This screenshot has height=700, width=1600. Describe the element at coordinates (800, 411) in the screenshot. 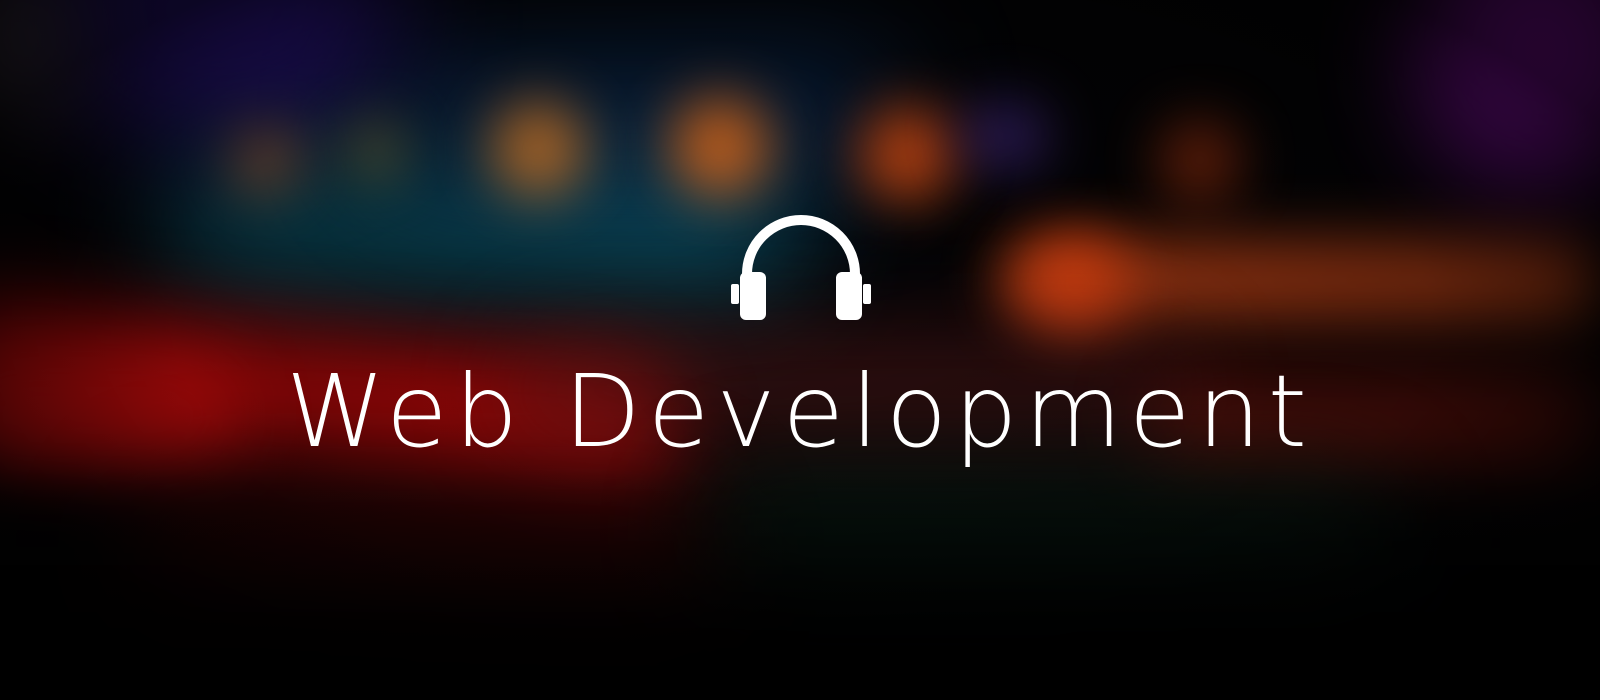

I see `page-title: Web Development` at that location.